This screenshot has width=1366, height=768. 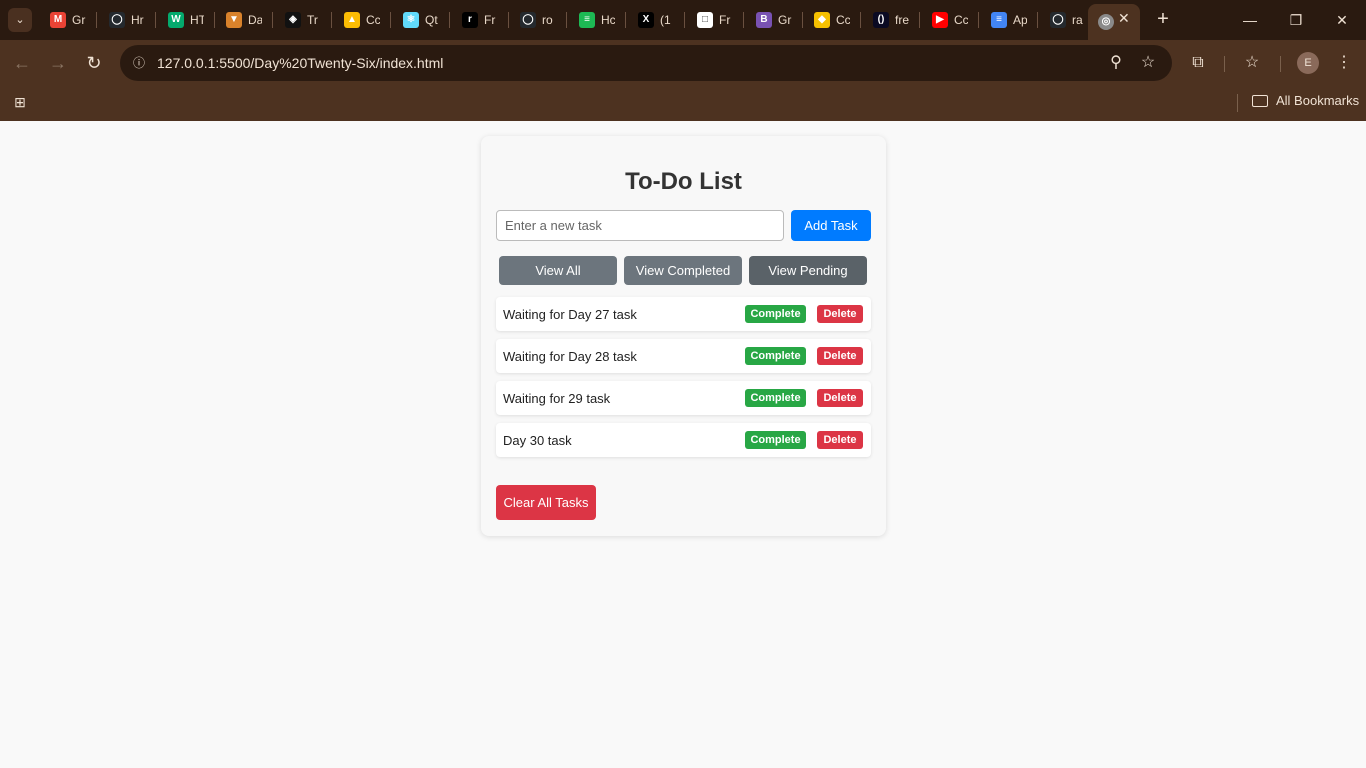 I want to click on bookmarks-divider, so click(x=1237, y=103).